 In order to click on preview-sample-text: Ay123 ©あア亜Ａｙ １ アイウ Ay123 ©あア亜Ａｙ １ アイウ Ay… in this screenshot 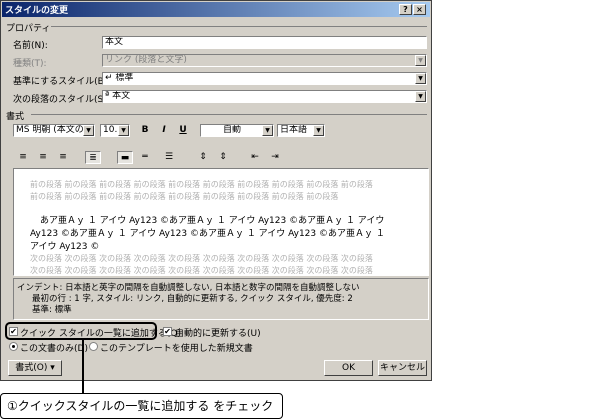, I will do `click(207, 234)`.